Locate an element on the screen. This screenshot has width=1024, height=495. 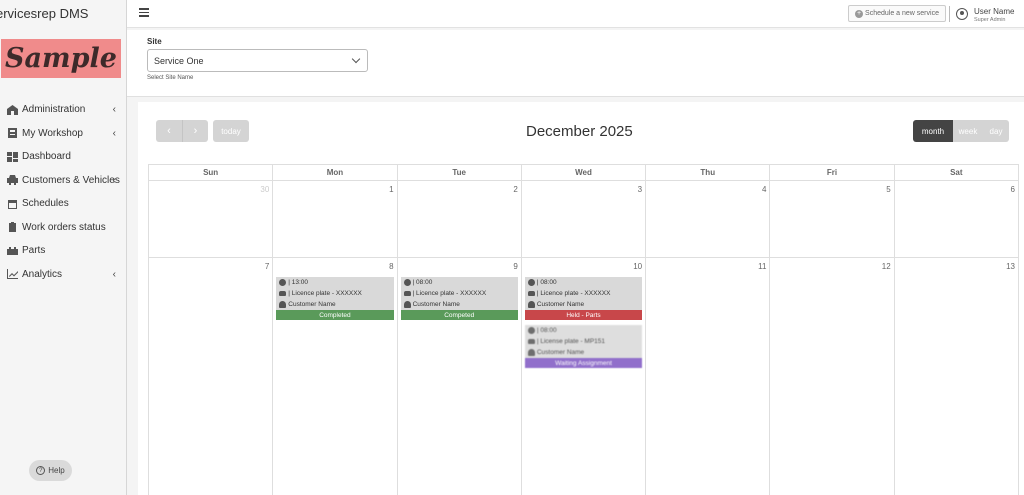
sidebar-item-work-orders-status: Work orders status is located at coordinates (63, 228).